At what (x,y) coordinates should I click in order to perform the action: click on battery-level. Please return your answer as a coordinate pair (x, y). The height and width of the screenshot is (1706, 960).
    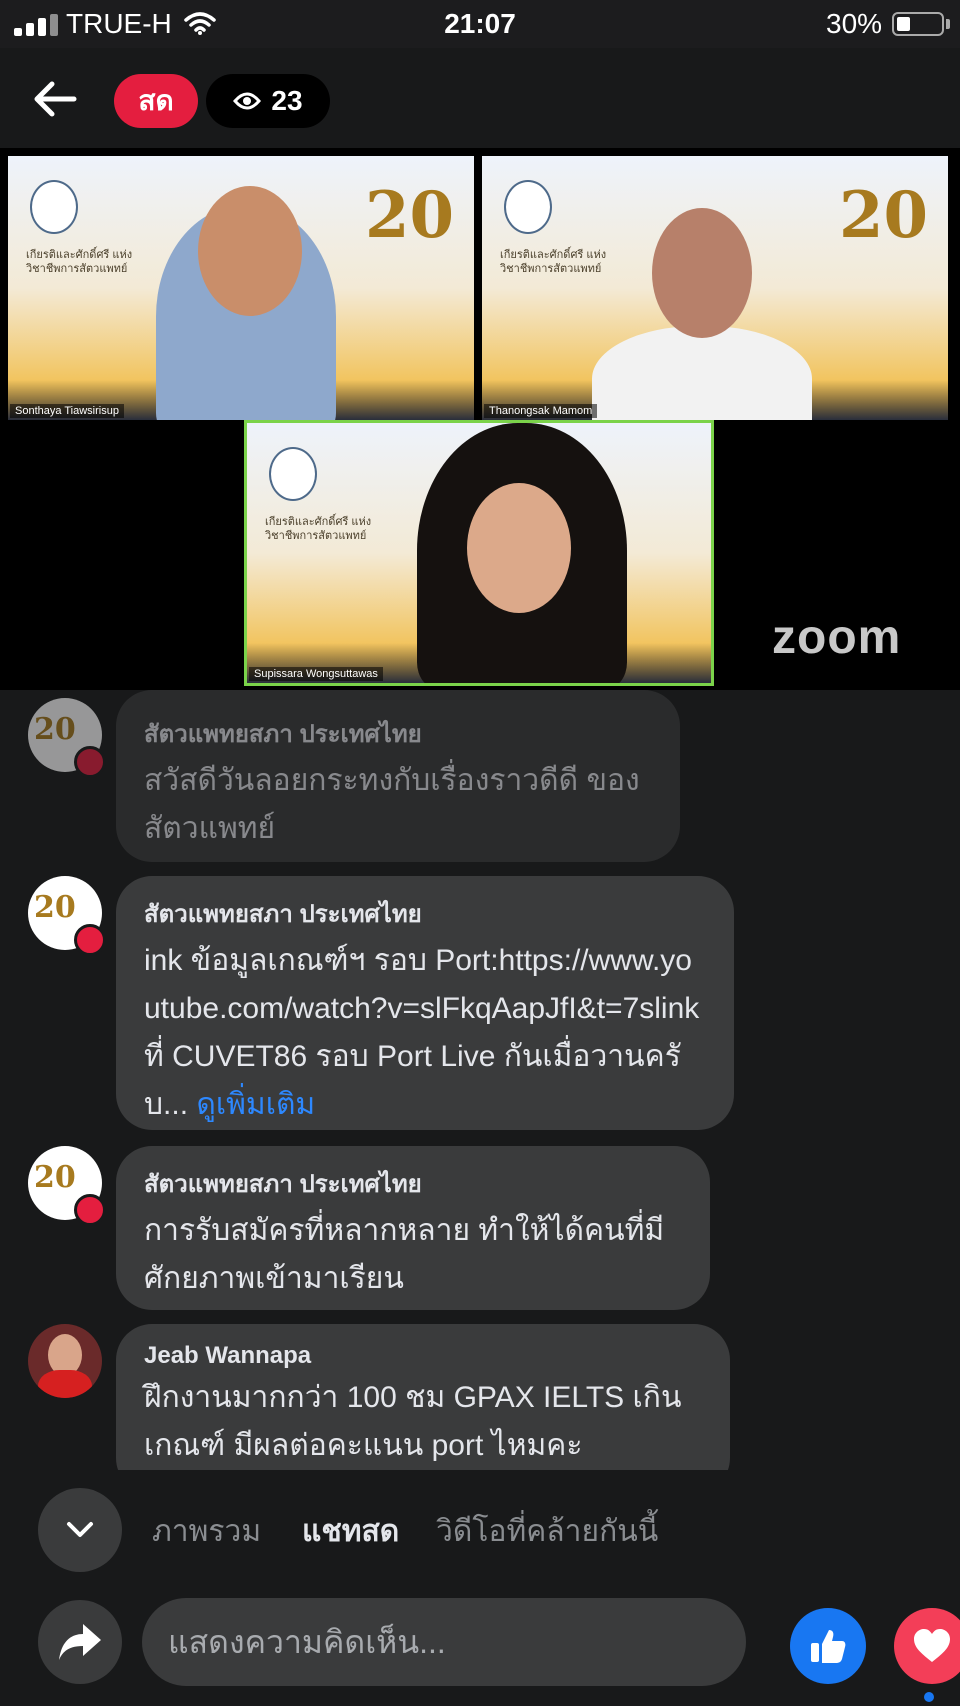
    Looking at the image, I should click on (903, 24).